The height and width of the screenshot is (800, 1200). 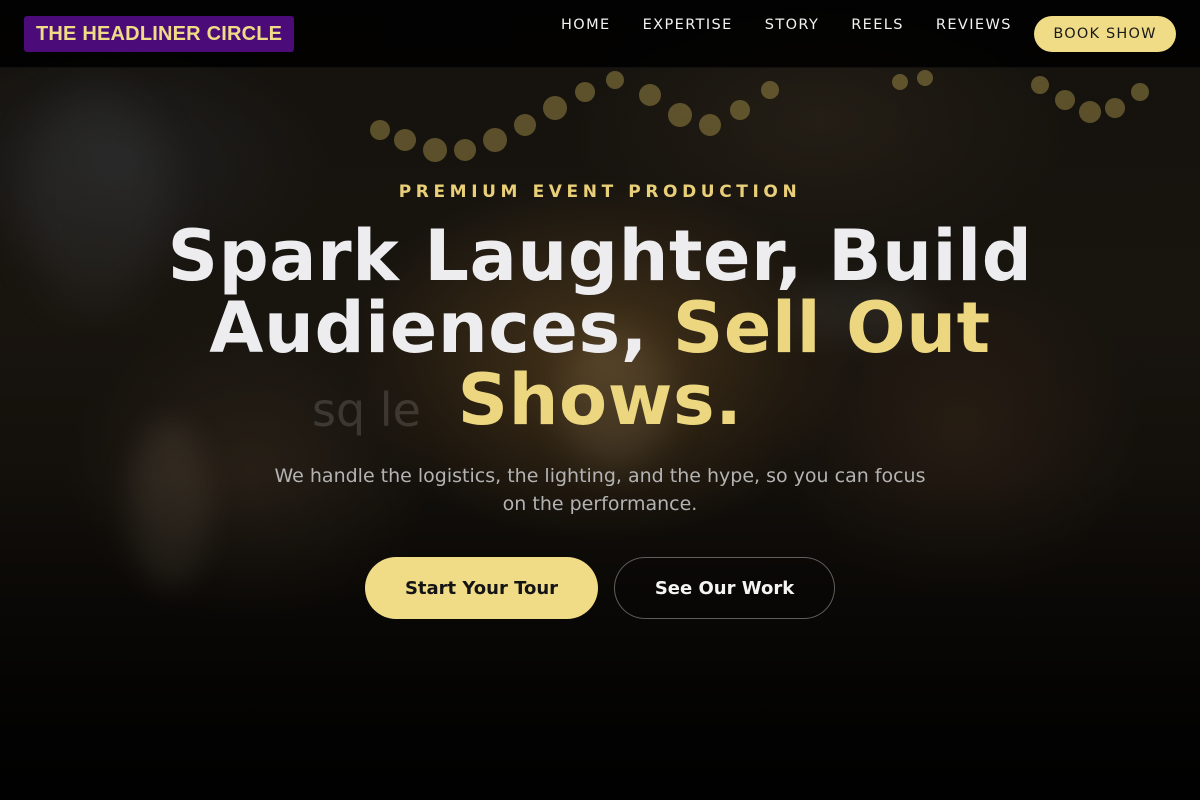 What do you see at coordinates (974, 25) in the screenshot?
I see `nav-link-reviews: REVIEWS` at bounding box center [974, 25].